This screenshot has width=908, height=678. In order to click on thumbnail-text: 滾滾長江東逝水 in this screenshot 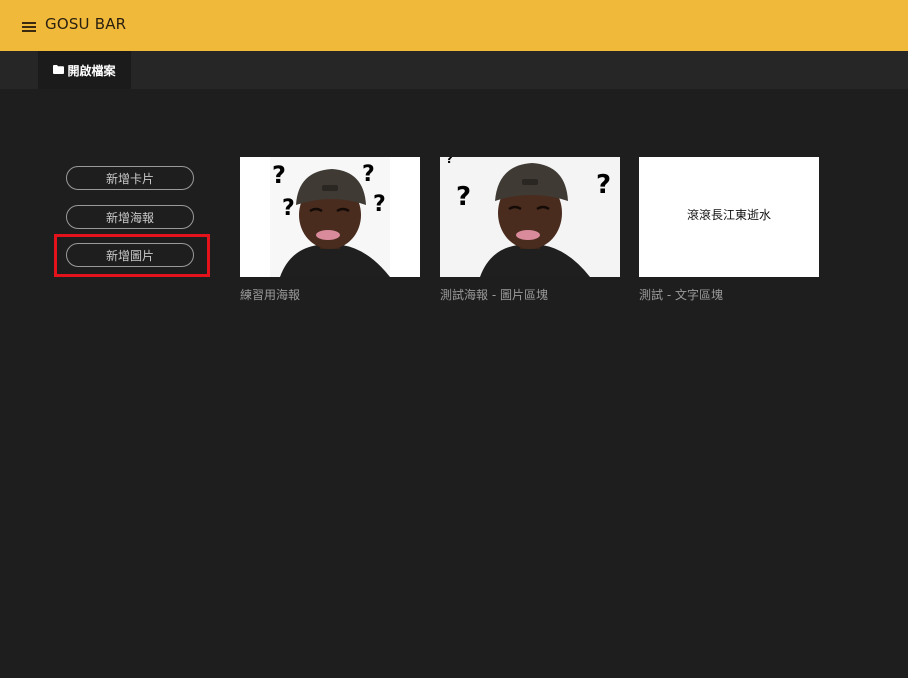, I will do `click(728, 214)`.